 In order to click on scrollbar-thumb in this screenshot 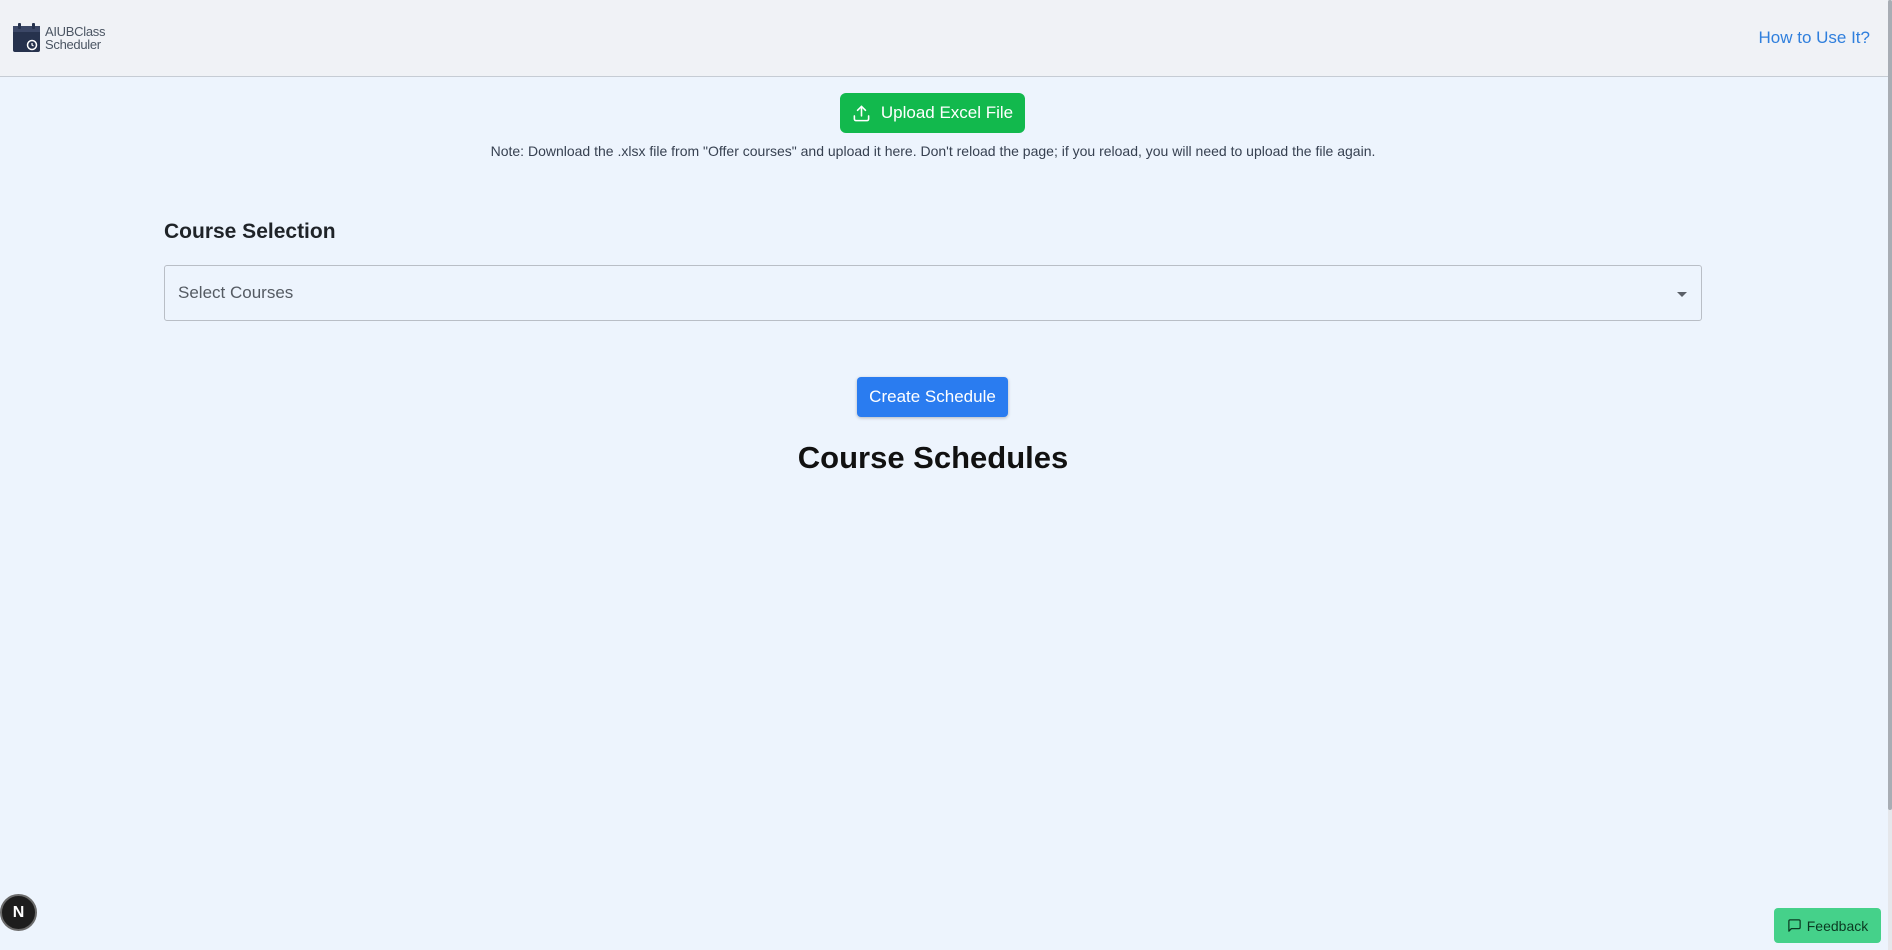, I will do `click(1890, 405)`.